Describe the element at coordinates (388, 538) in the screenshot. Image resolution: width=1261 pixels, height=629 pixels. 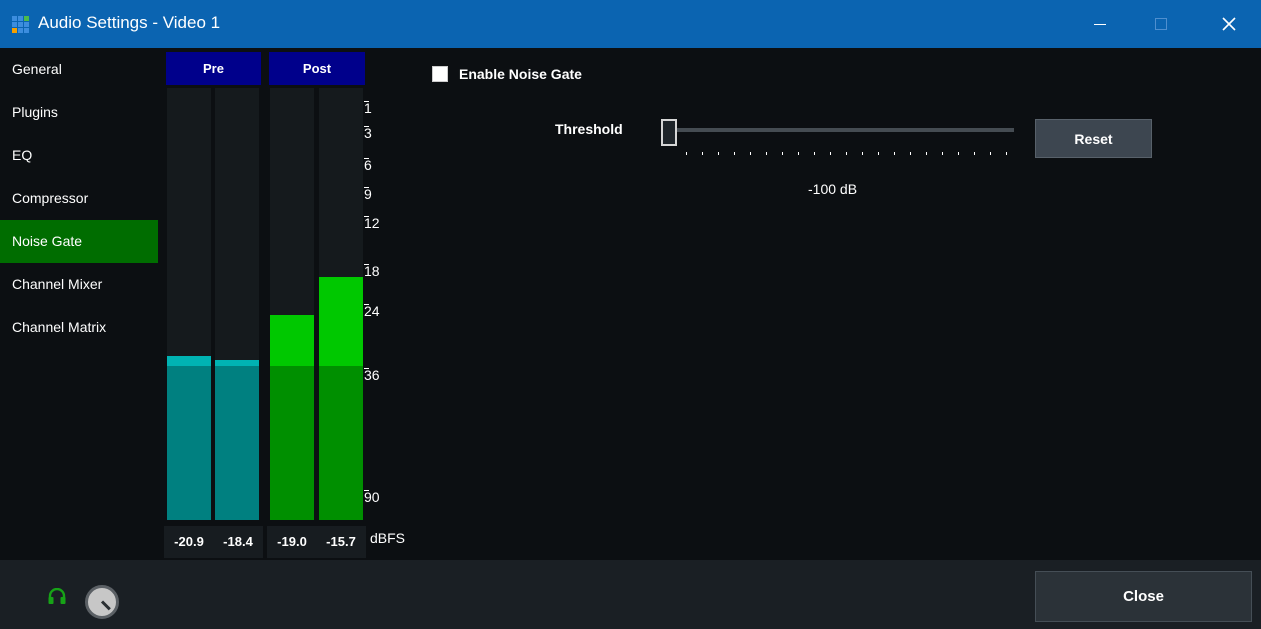
I see `db-unit-label: dBFS` at that location.